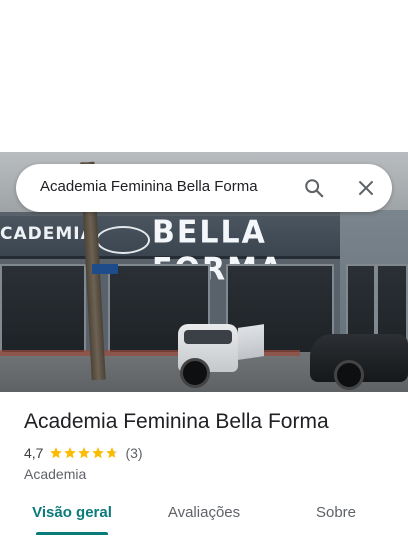 The image size is (408, 544). I want to click on photo-sign-logo, so click(123, 240).